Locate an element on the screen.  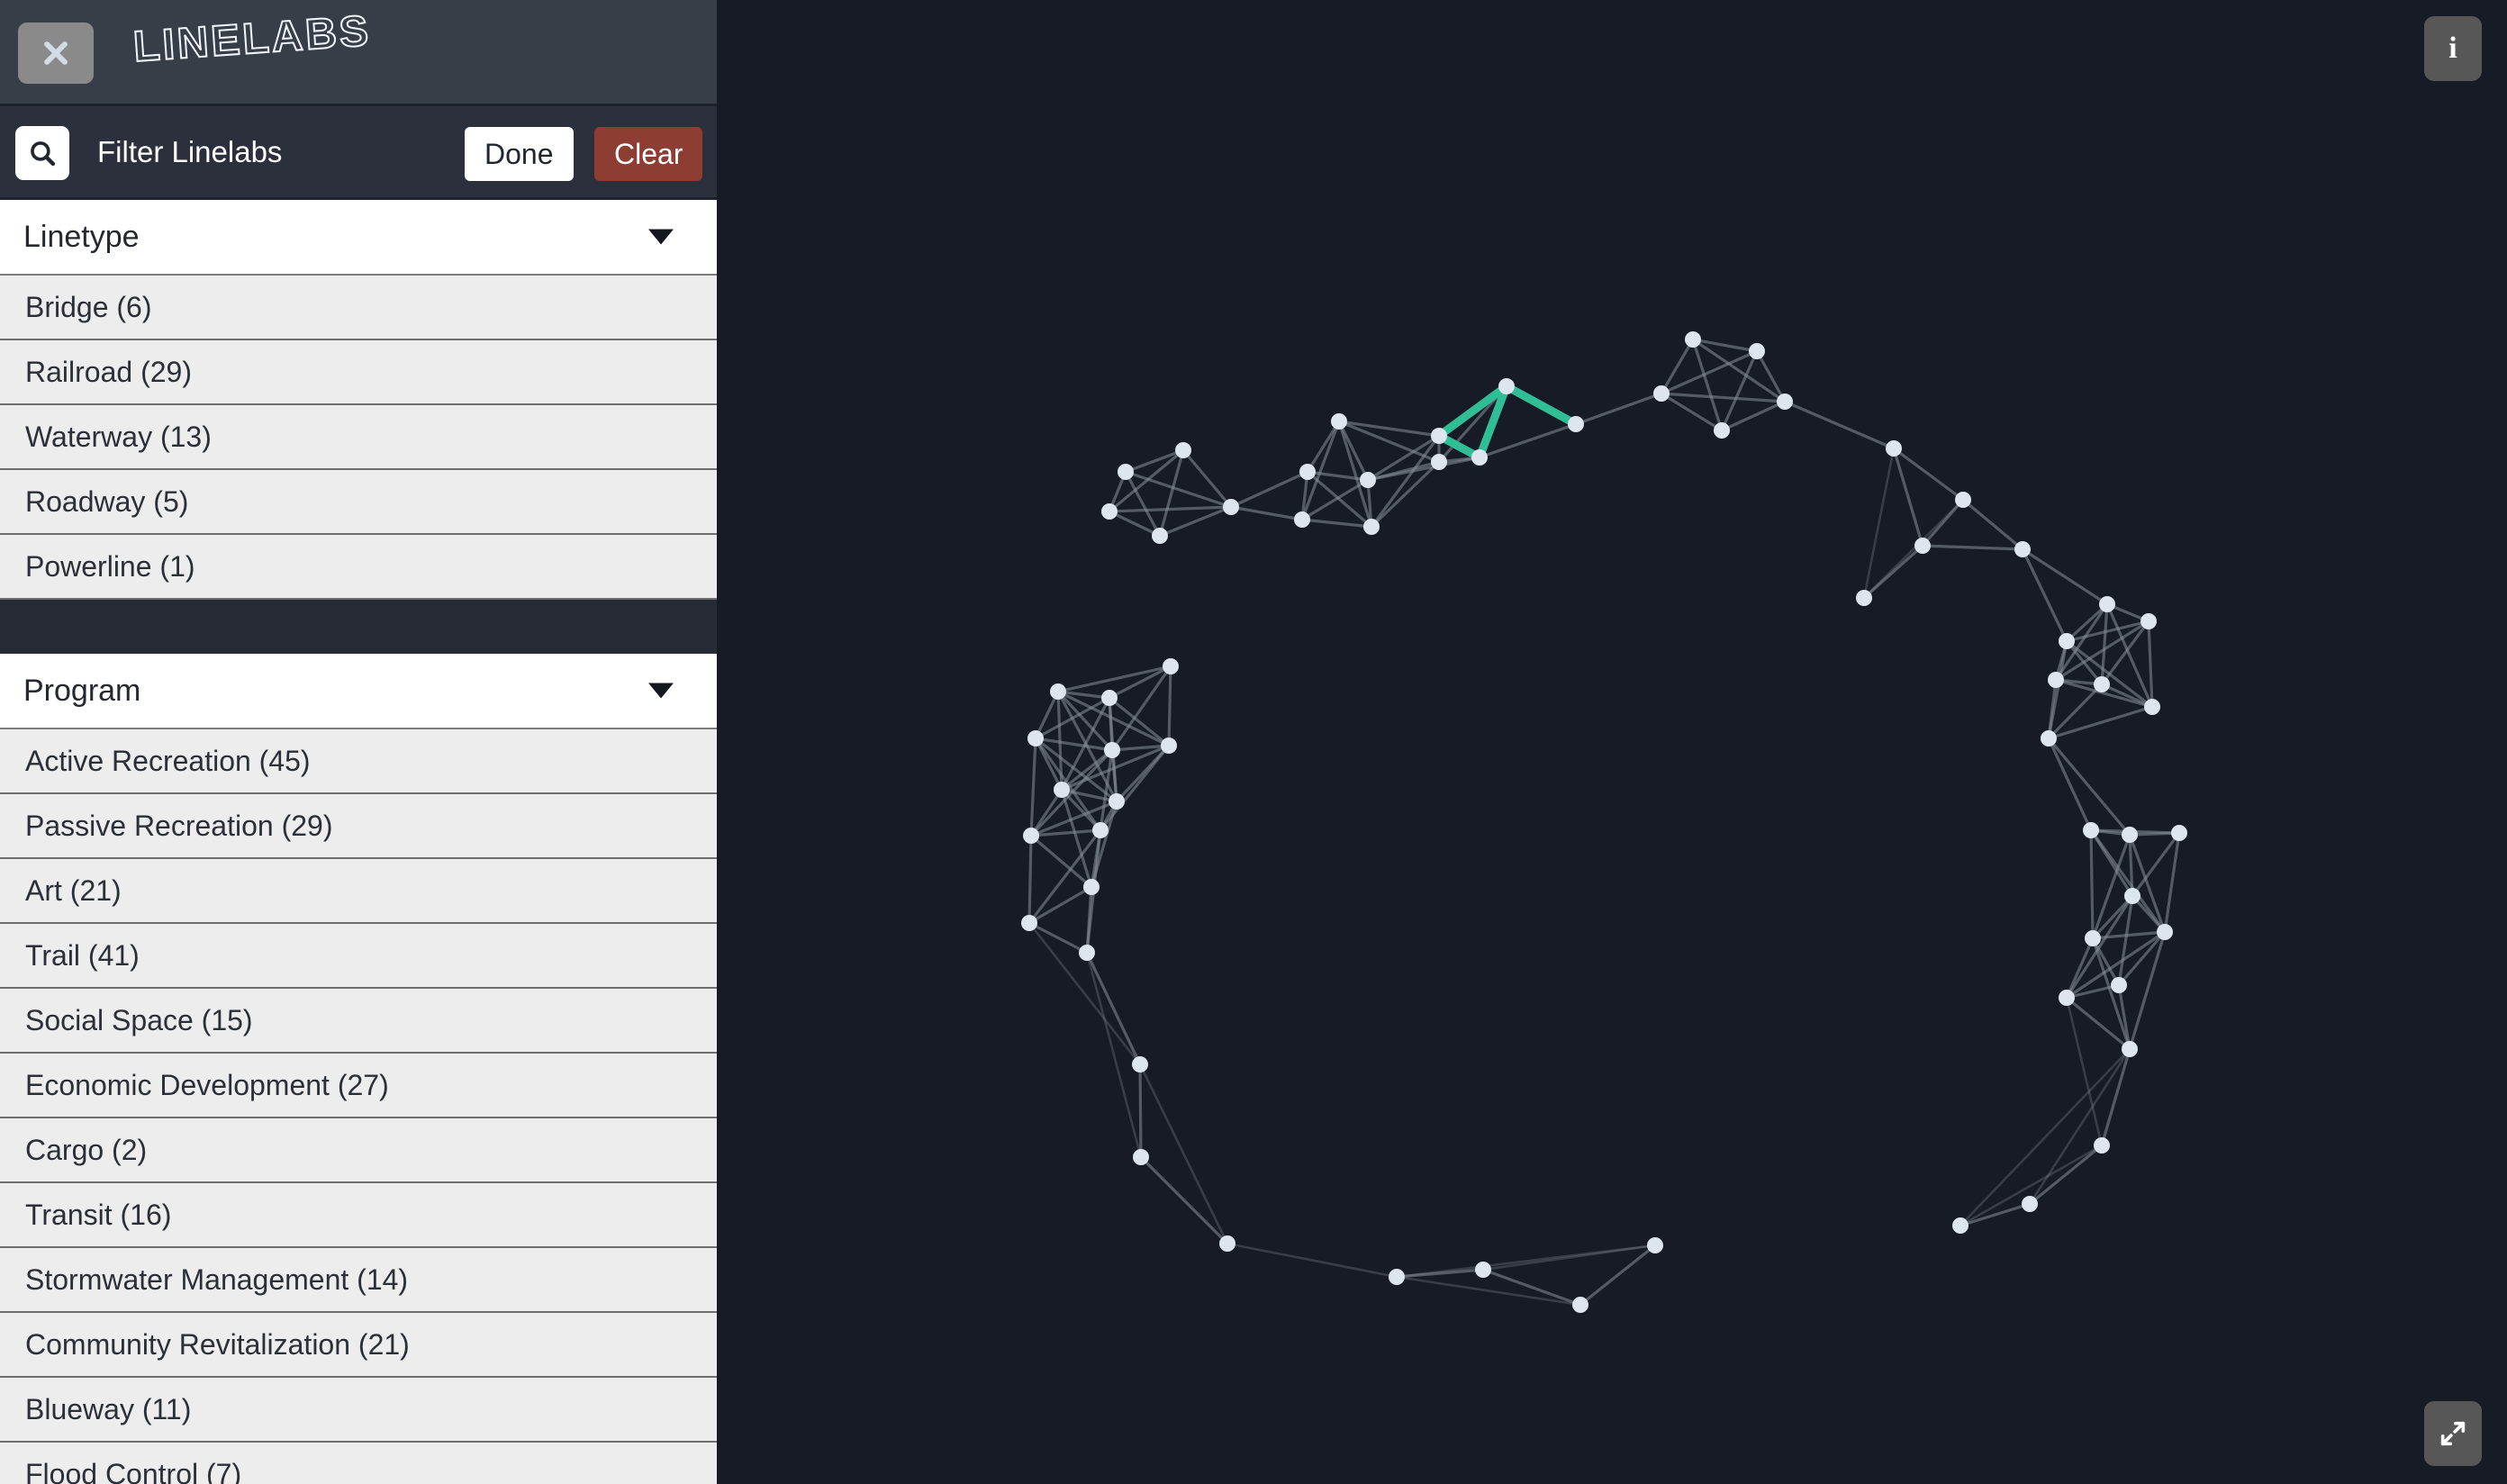
facet-item-bridge: Bridge (6) is located at coordinates (358, 308).